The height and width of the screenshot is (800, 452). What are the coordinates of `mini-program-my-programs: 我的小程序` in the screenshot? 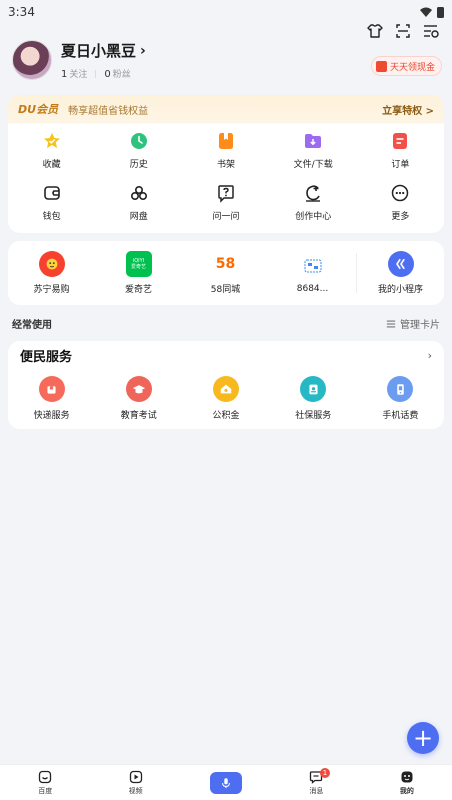 It's located at (400, 273).